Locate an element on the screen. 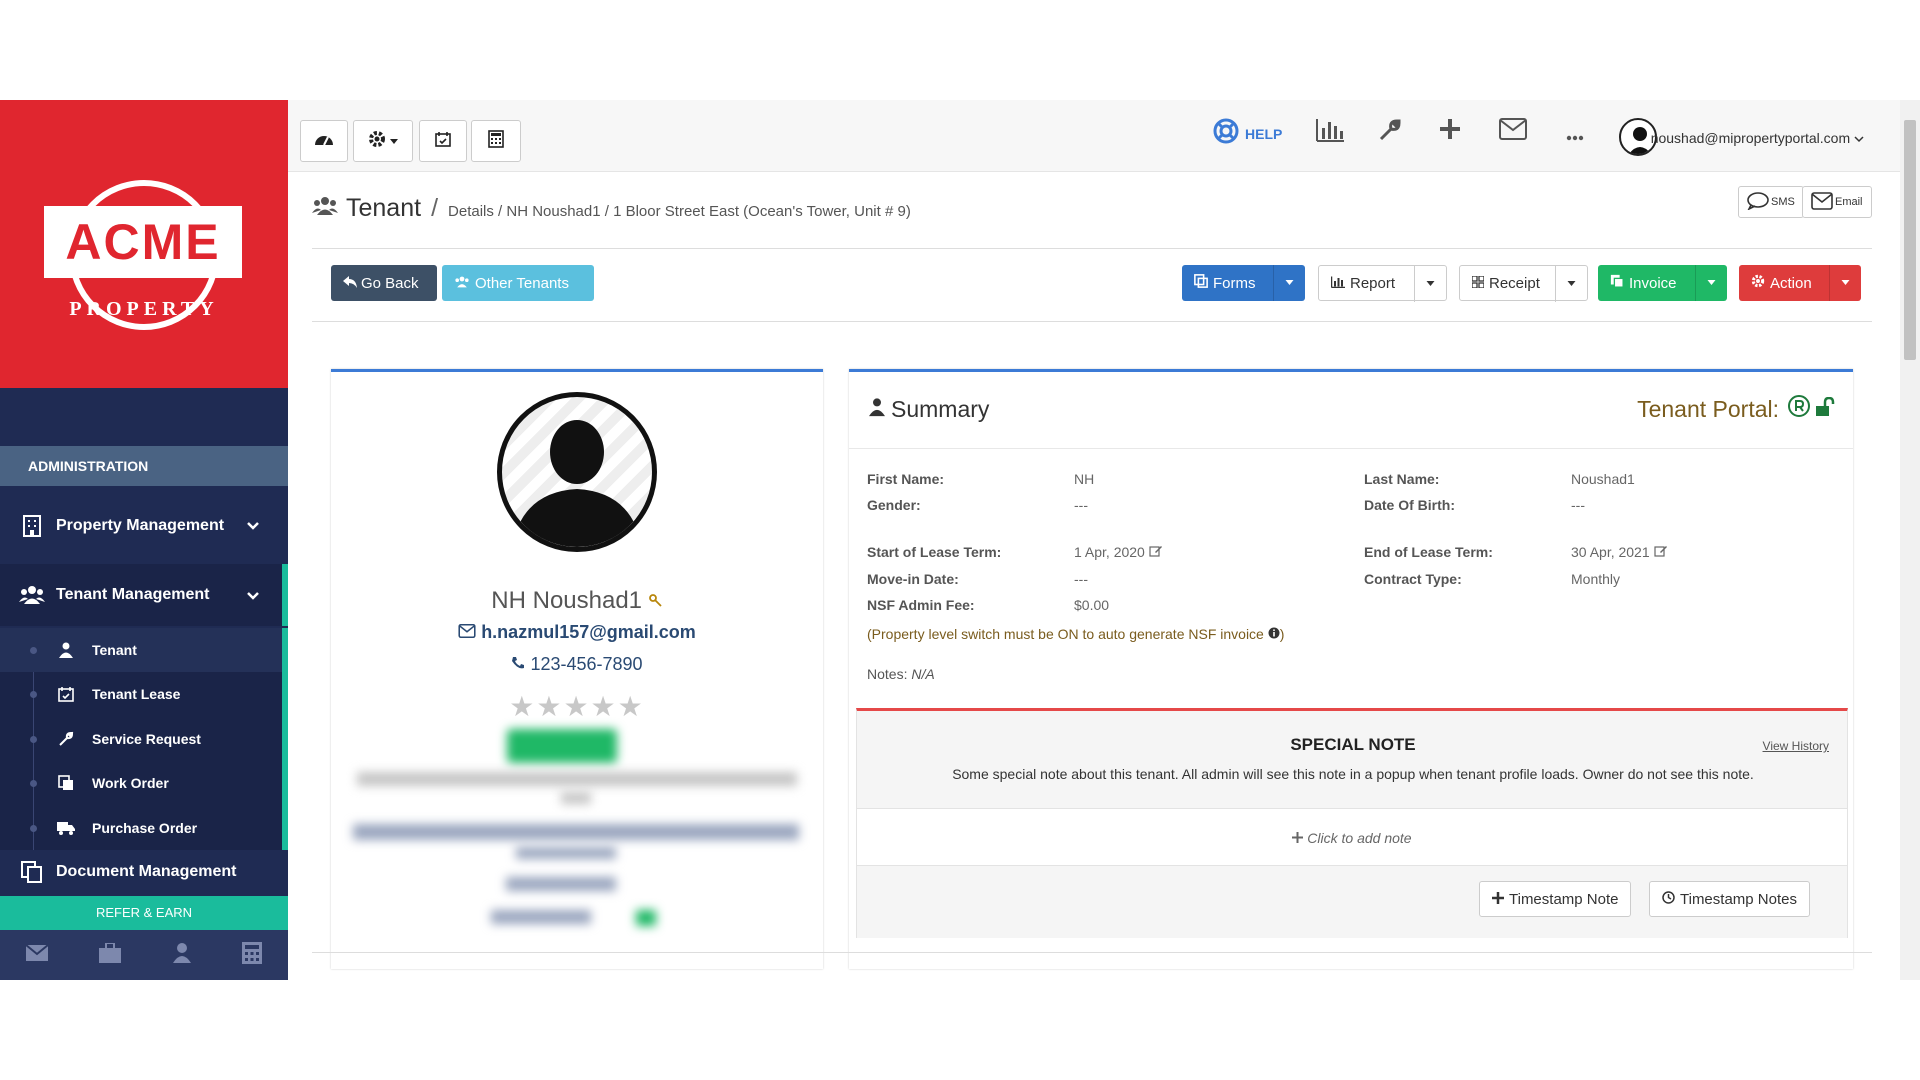 The width and height of the screenshot is (1920, 1080). tenant-name-row: NH Noushad1 is located at coordinates (577, 601).